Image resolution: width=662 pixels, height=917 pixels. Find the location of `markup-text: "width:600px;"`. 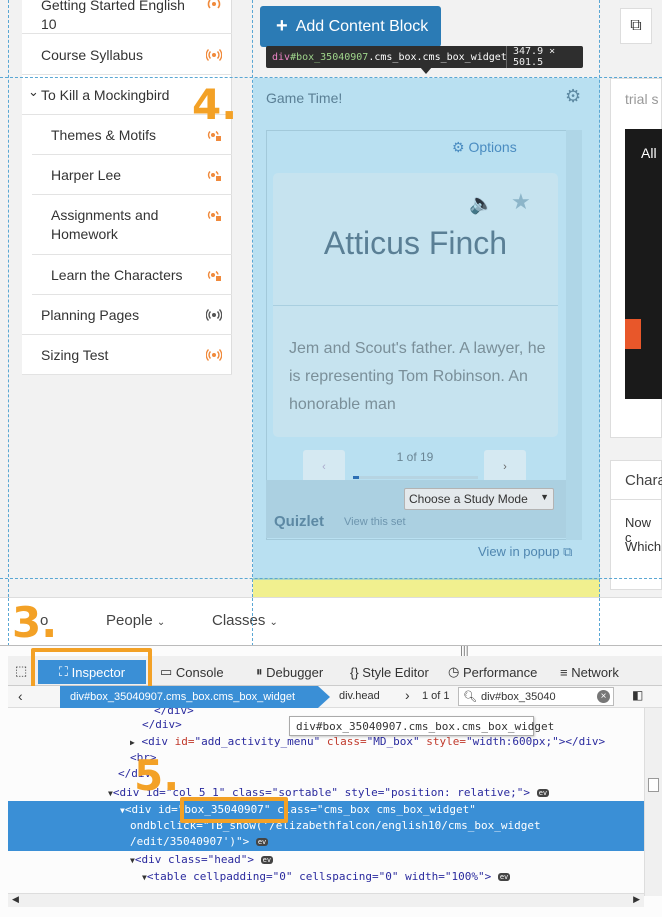

markup-text: "width:600px;" is located at coordinates (512, 741).